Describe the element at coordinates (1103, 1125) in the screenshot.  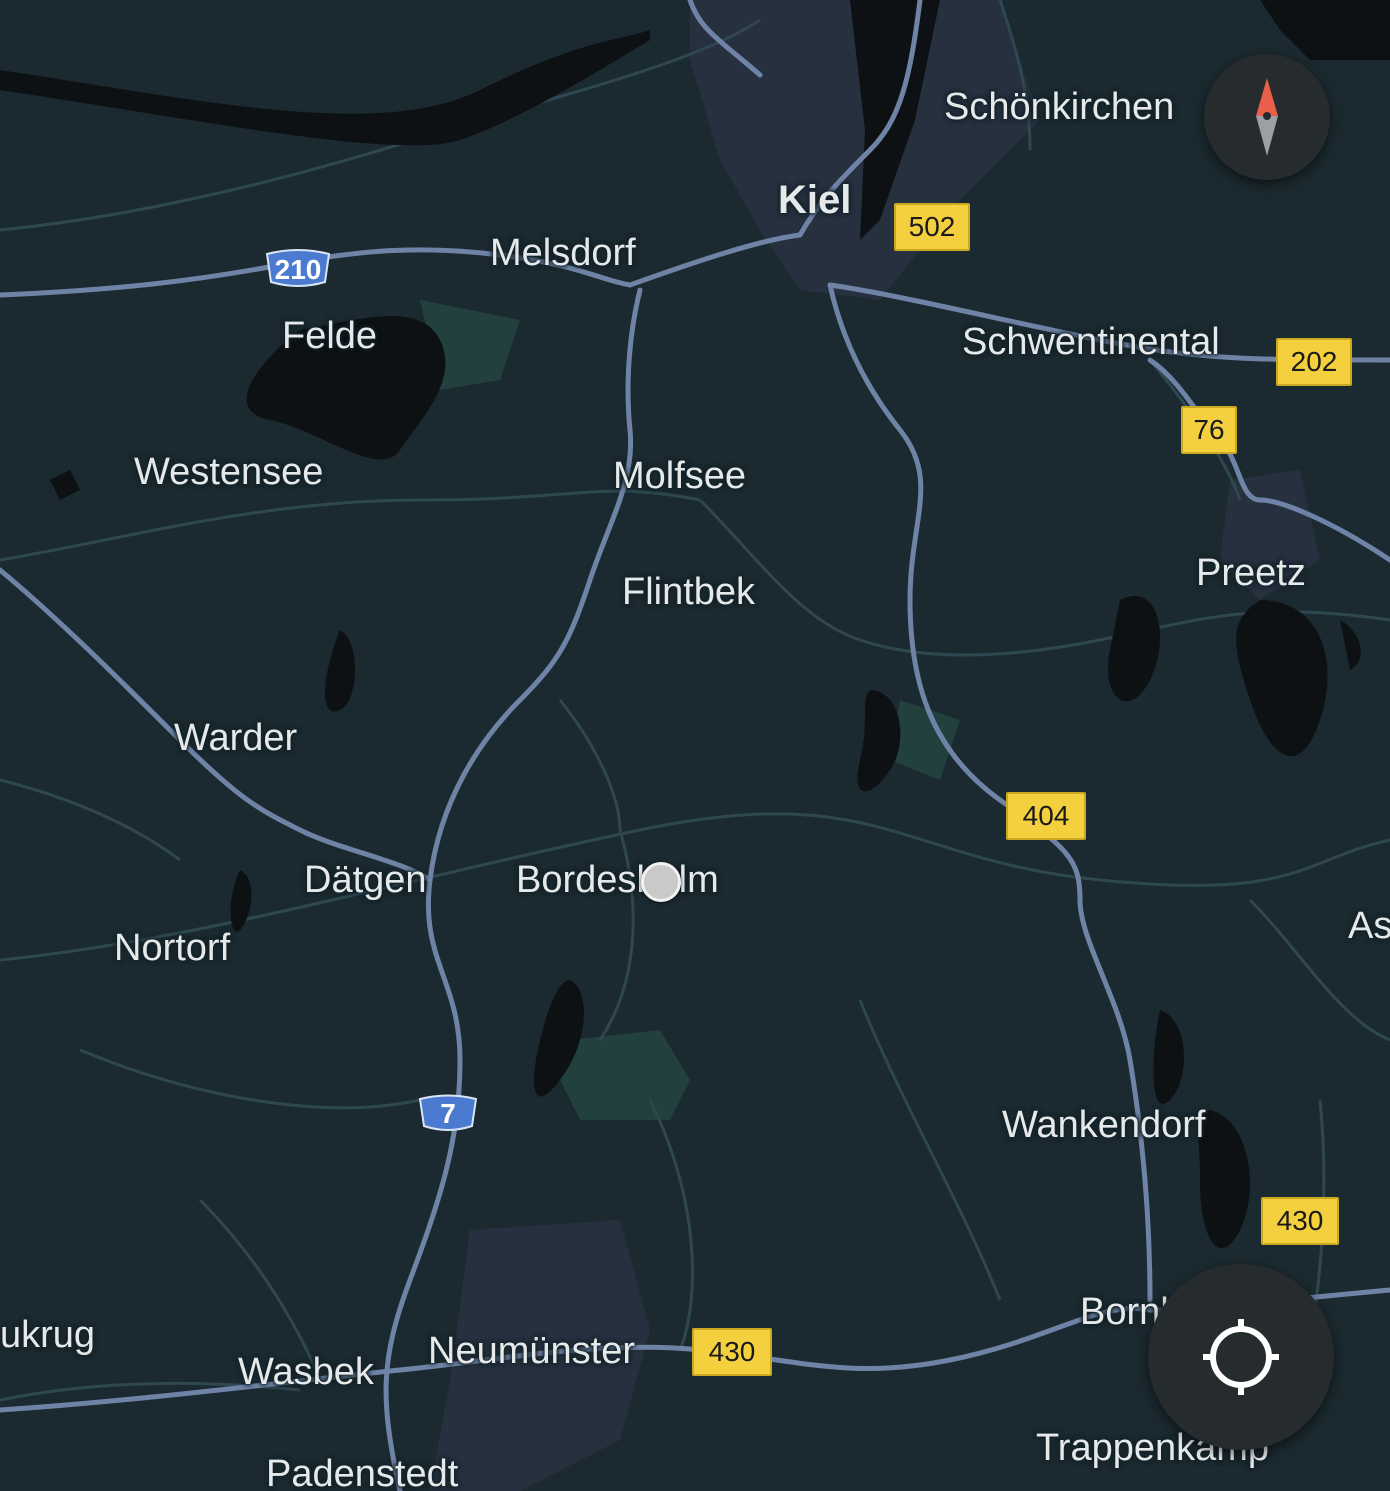
I see `place-label: Wankendorf` at that location.